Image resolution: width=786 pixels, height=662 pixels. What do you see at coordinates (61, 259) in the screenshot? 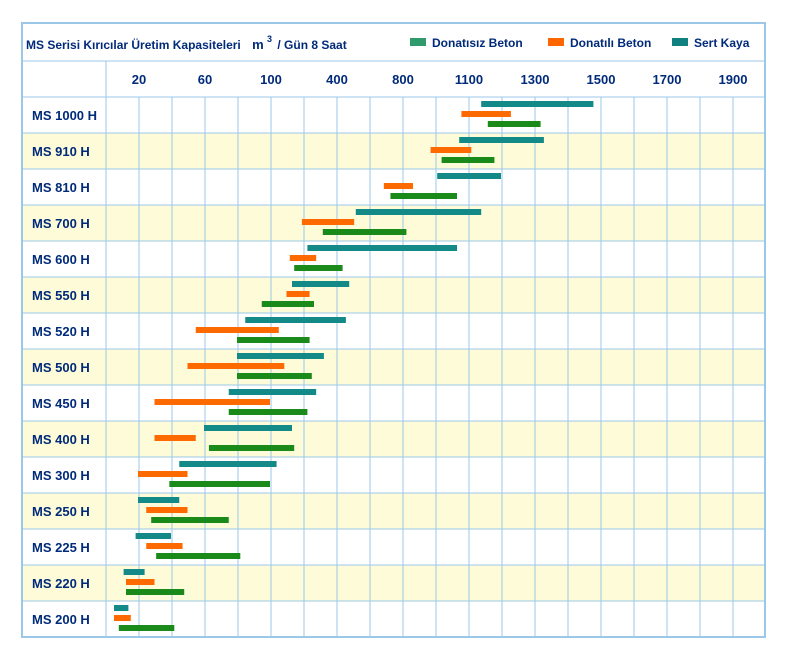
I see `row-label-ms-600-h: MS 600 H` at bounding box center [61, 259].